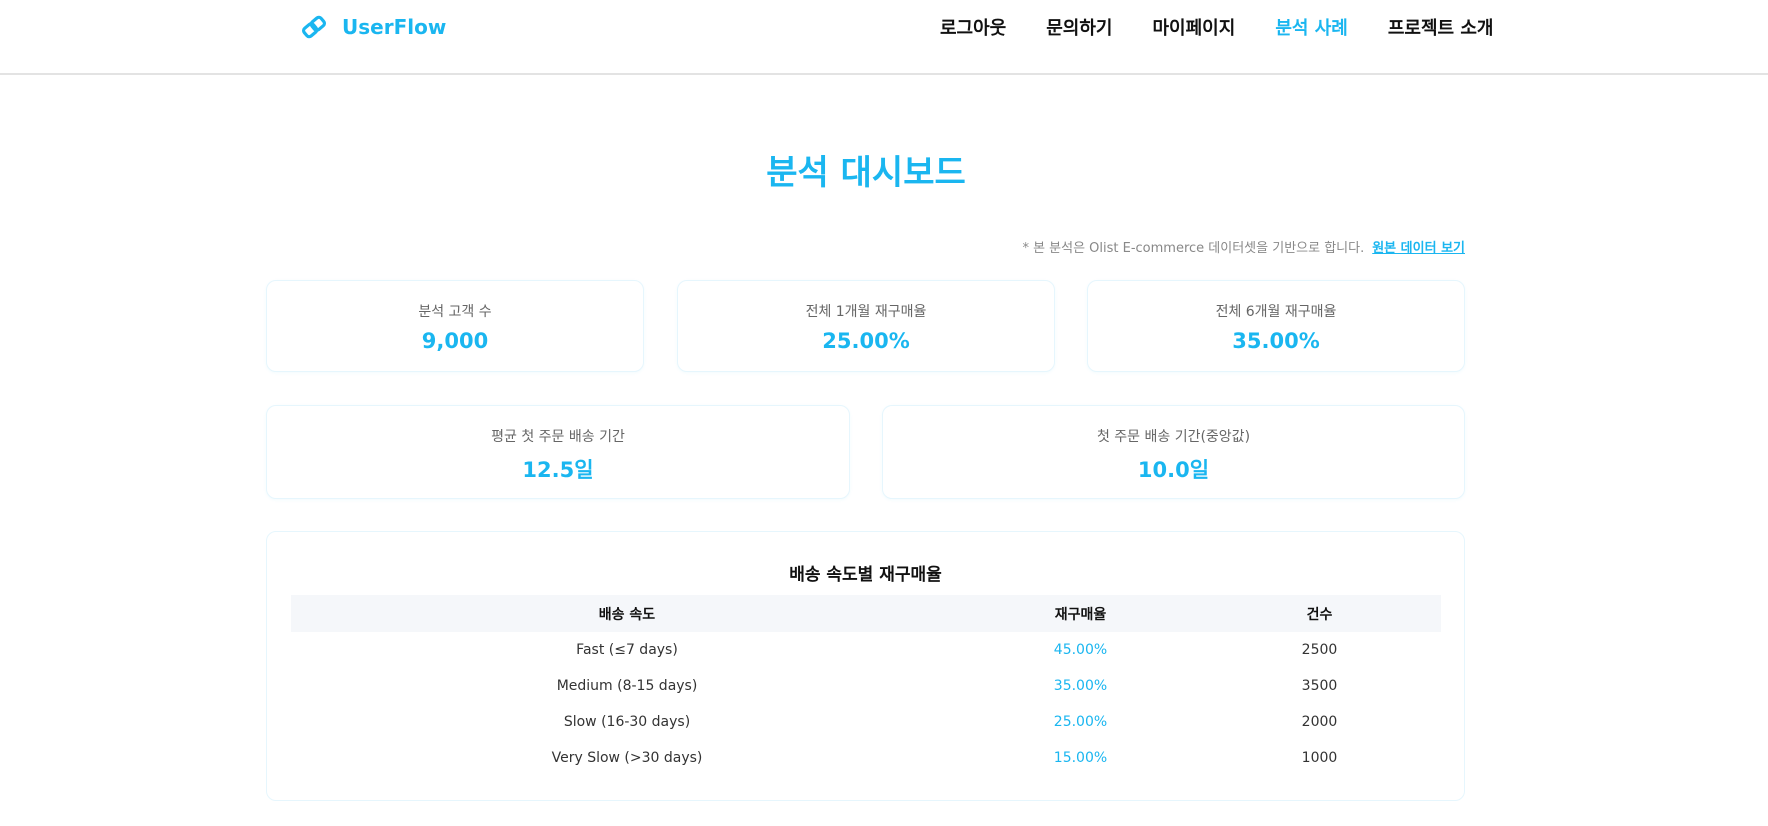  Describe the element at coordinates (1193, 248) in the screenshot. I see `note-text: * 본 분석은 Olist E-commerce 데이터셋을 기반으로 합니다.` at that location.